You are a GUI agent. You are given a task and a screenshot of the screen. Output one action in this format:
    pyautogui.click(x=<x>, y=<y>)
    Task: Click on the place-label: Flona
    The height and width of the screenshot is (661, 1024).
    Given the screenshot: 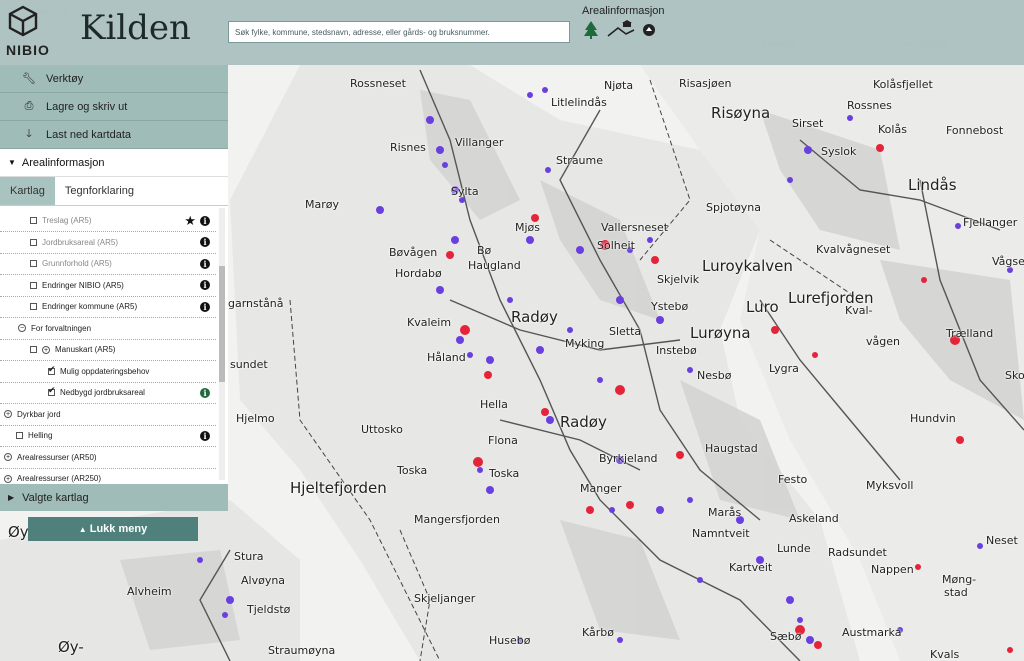 What is the action you would take?
    pyautogui.click(x=503, y=440)
    